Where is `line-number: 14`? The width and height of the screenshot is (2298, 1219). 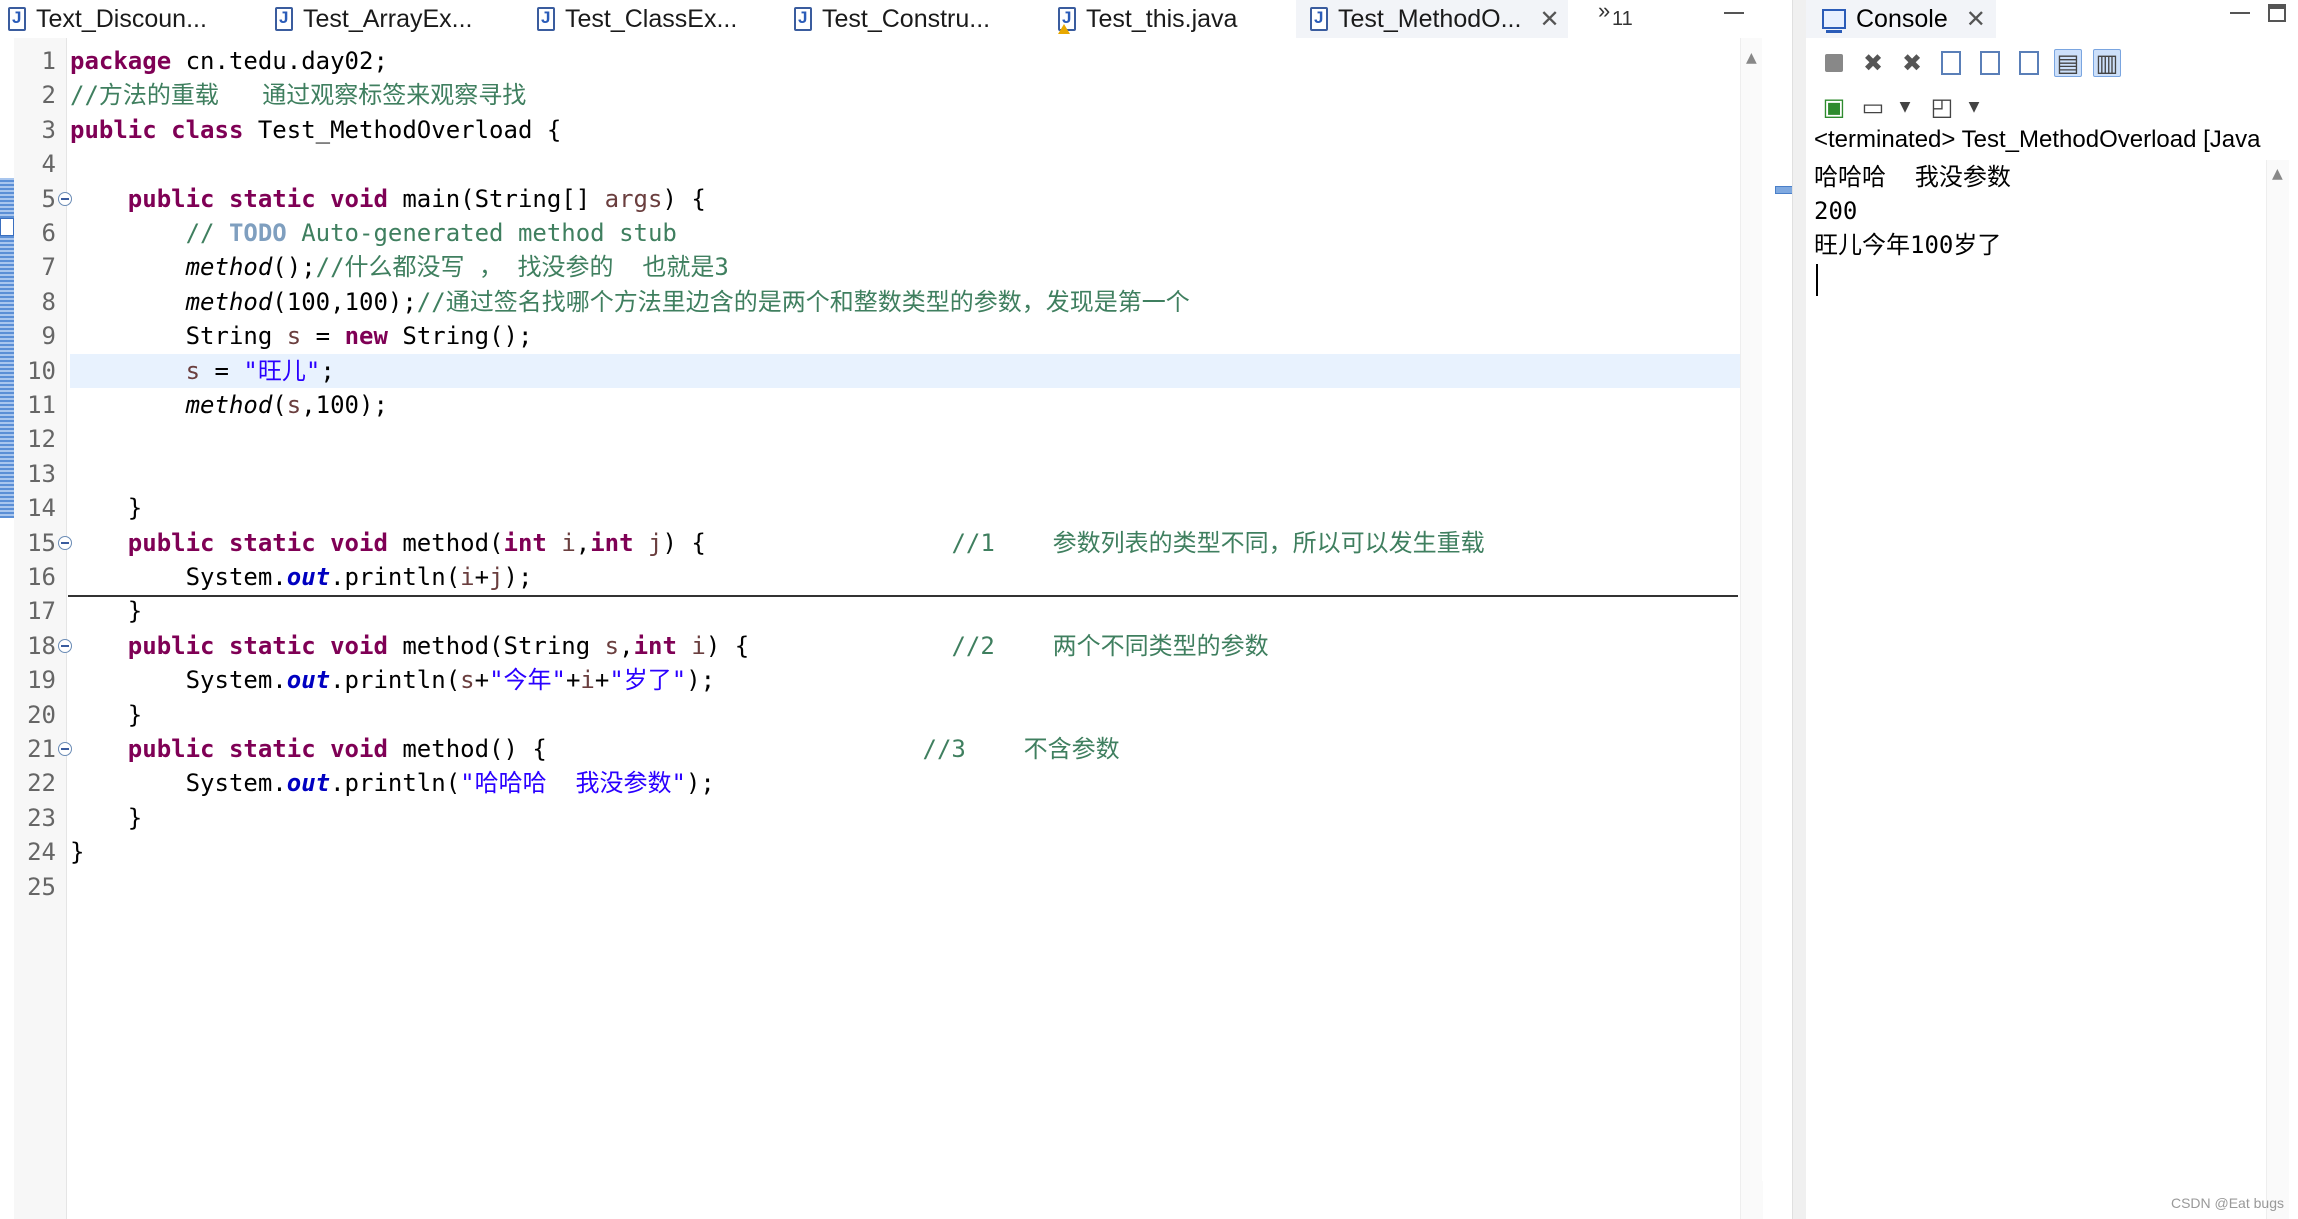 line-number: 14 is located at coordinates (41, 508).